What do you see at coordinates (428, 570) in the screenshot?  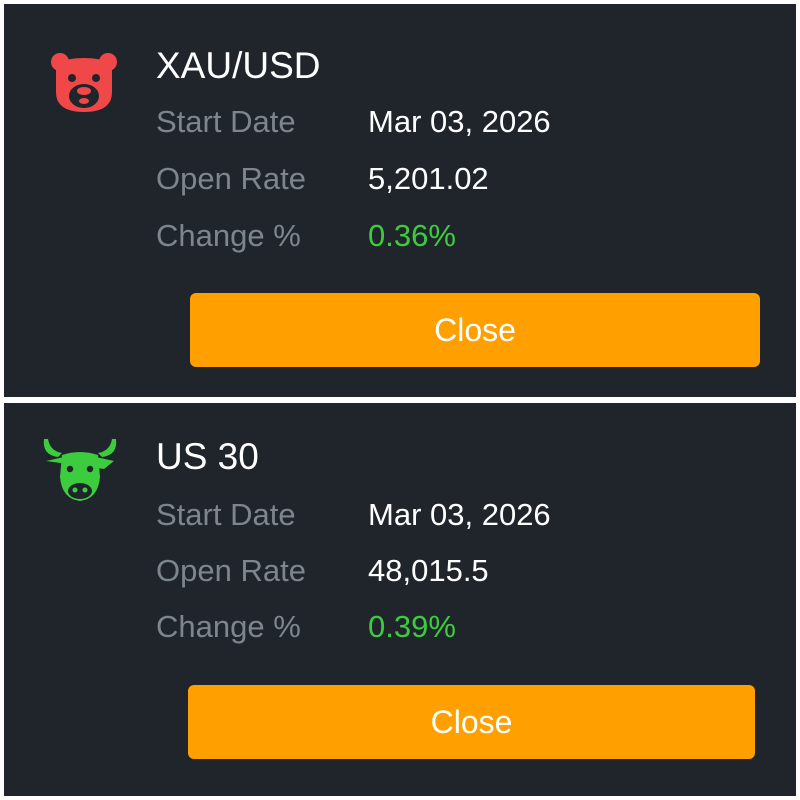 I see `open-rate-value: 48,015.5` at bounding box center [428, 570].